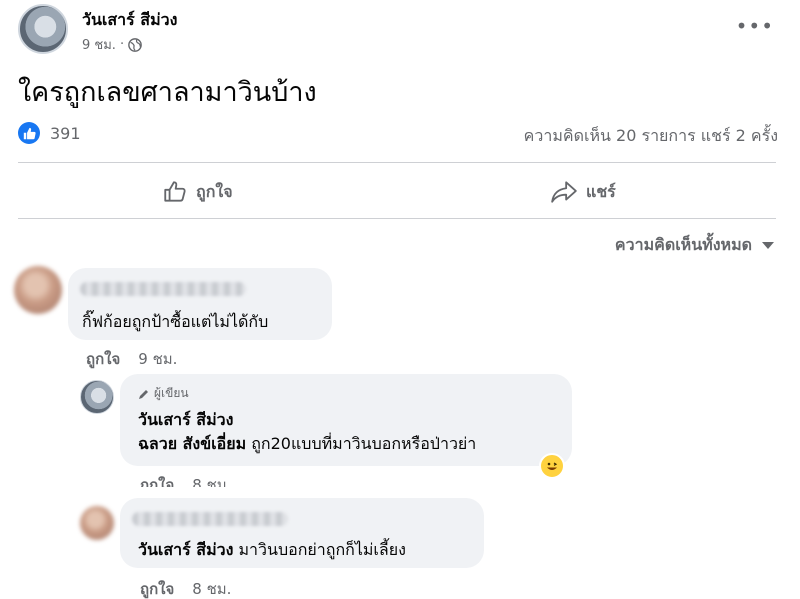 This screenshot has width=800, height=599. Describe the element at coordinates (403, 30) in the screenshot. I see `post-header: วันเสาร์ สีม่วง 9 ชม. · •••` at that location.